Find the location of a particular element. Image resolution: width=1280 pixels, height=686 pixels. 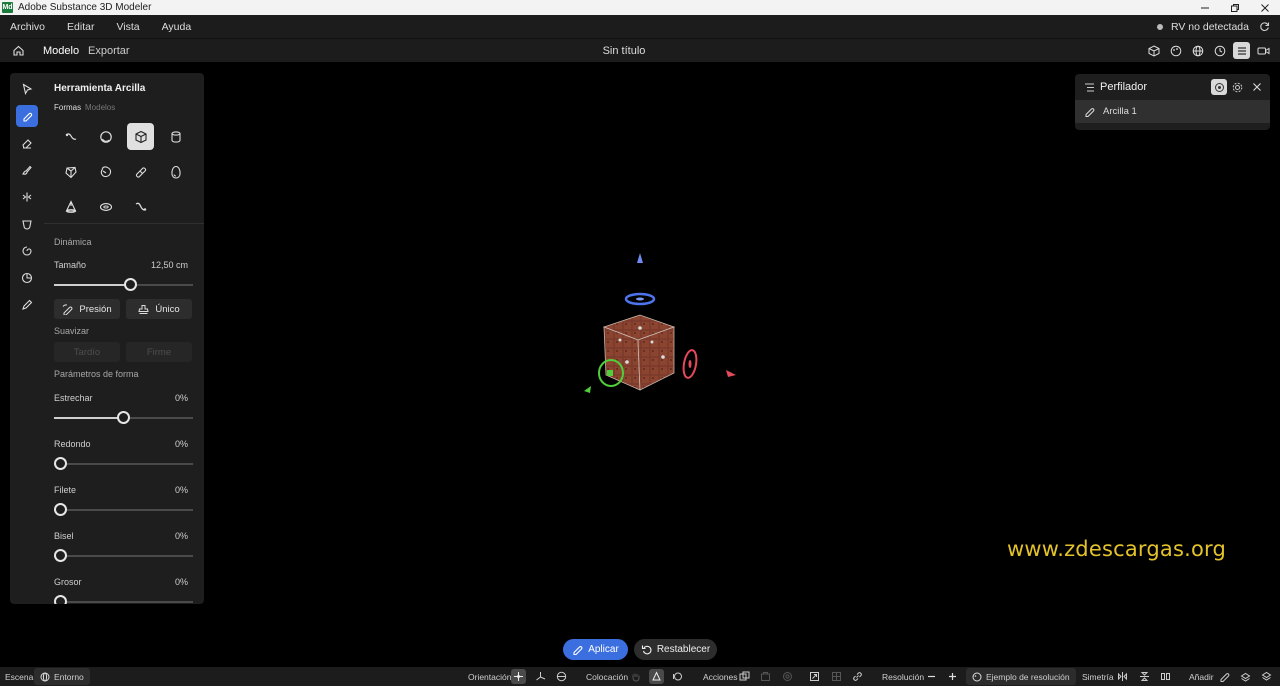

menu-archivo: Archivo is located at coordinates (27, 27).